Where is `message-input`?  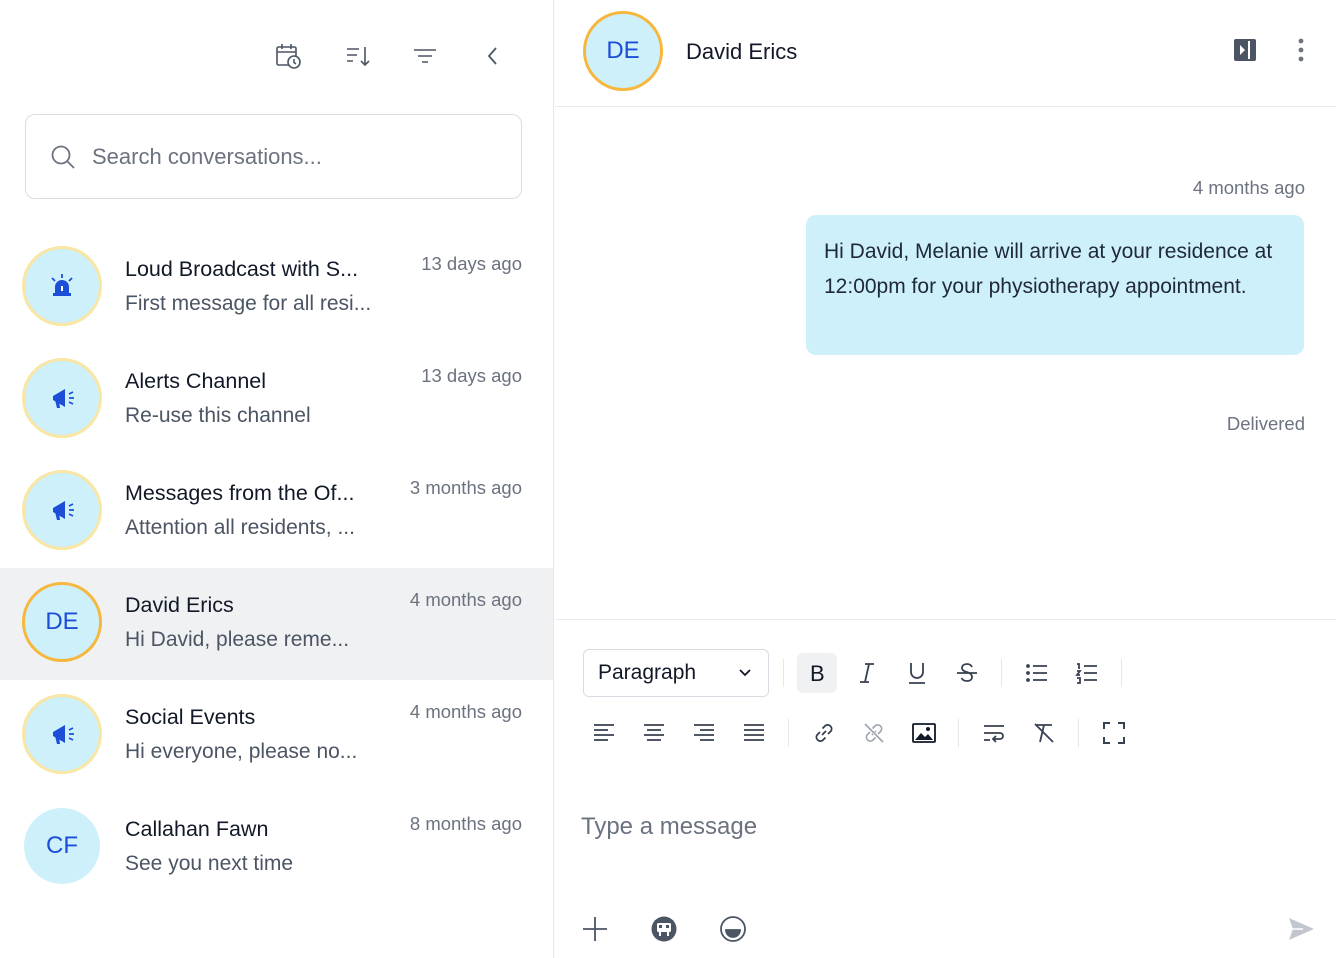
message-input is located at coordinates (941, 827).